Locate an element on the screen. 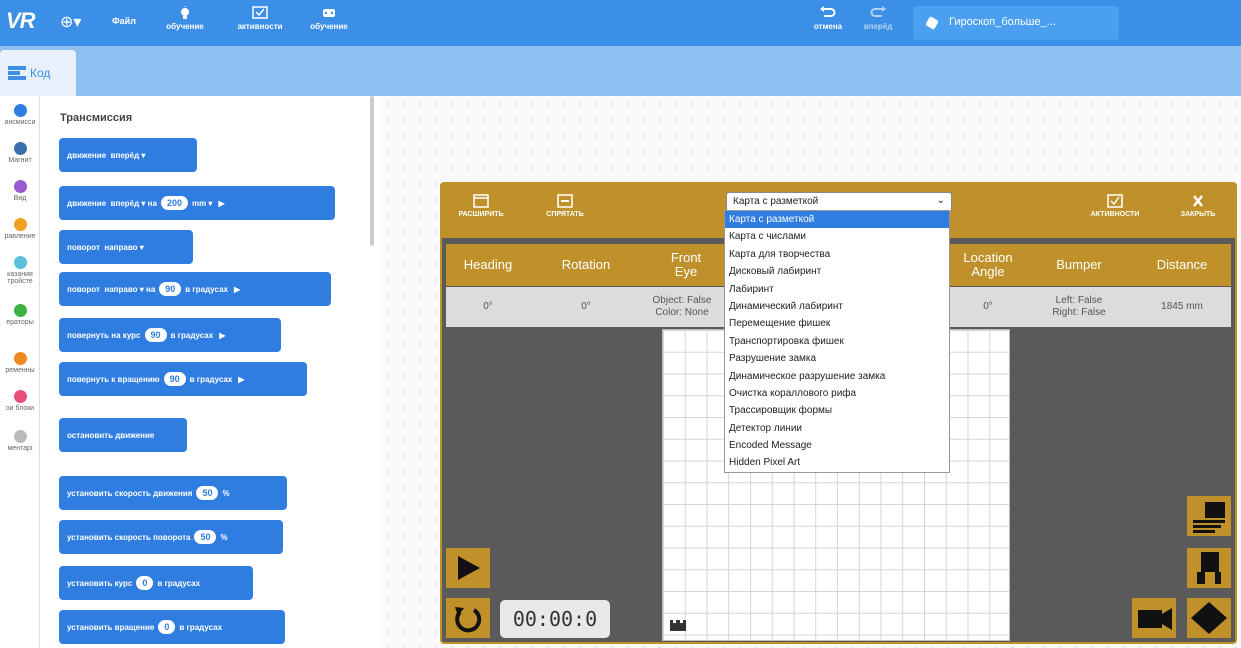  category-variables: ременны is located at coordinates (20, 363).